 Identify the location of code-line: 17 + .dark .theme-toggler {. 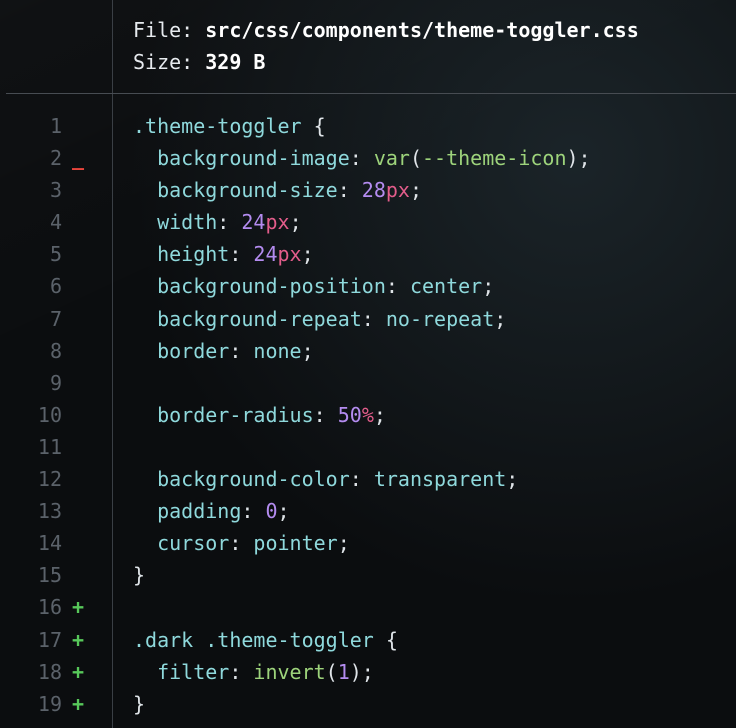
(368, 640).